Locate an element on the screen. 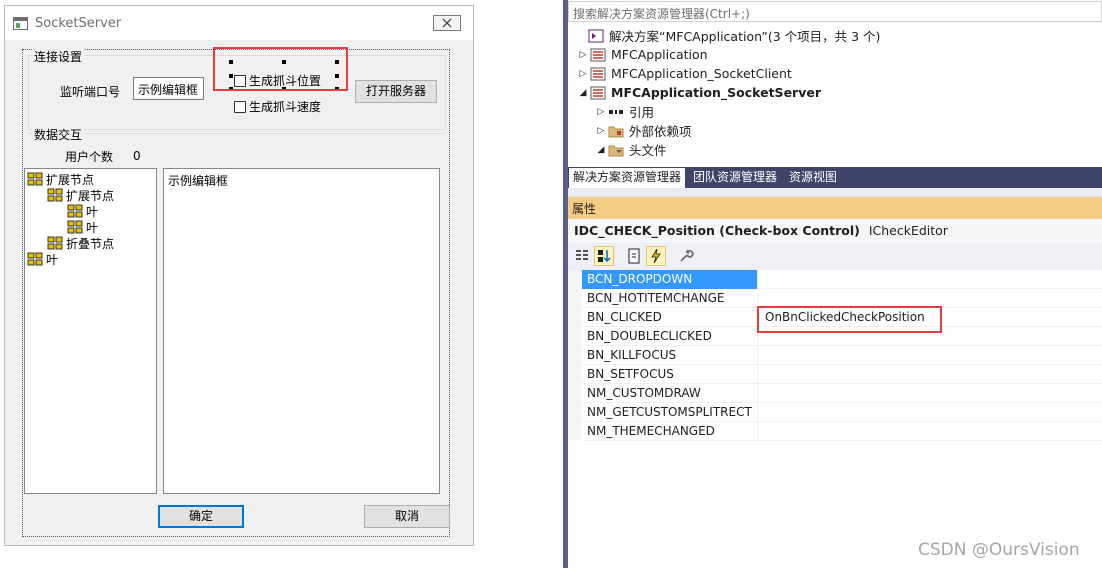 The height and width of the screenshot is (568, 1102). close-button is located at coordinates (447, 23).